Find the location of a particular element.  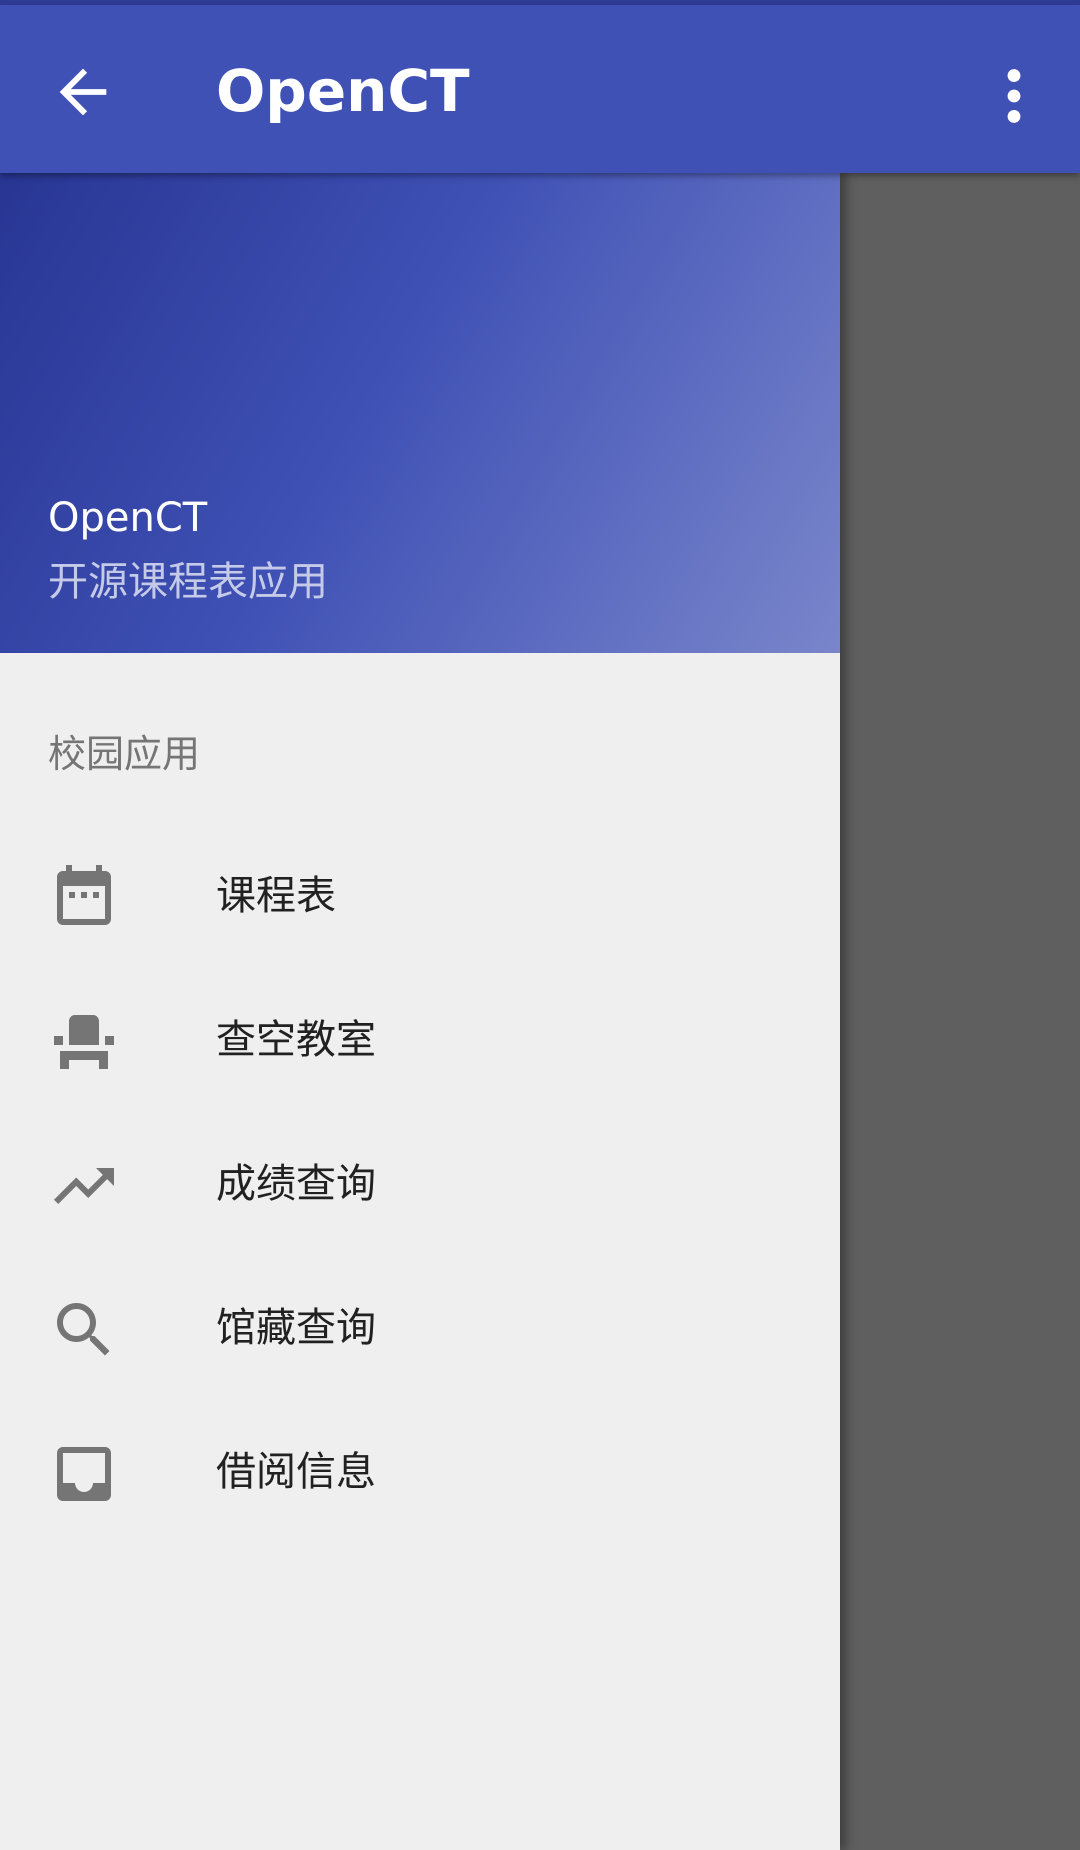

arrow-back-icon is located at coordinates (83, 92).